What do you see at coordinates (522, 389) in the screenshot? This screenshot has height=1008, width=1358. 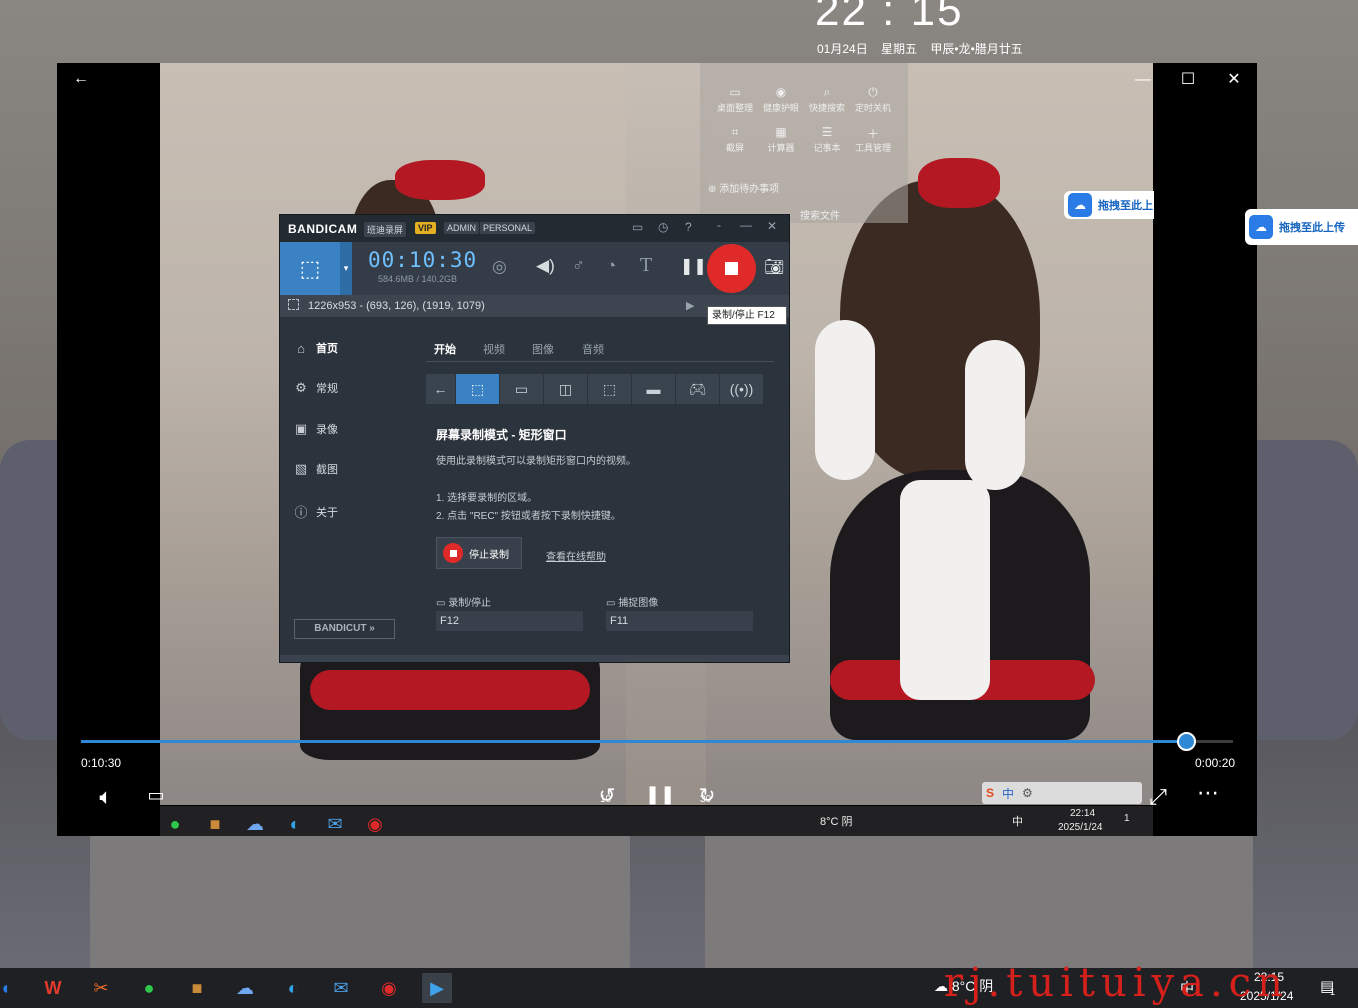 I see `mode-fullscreen-button: ▭` at bounding box center [522, 389].